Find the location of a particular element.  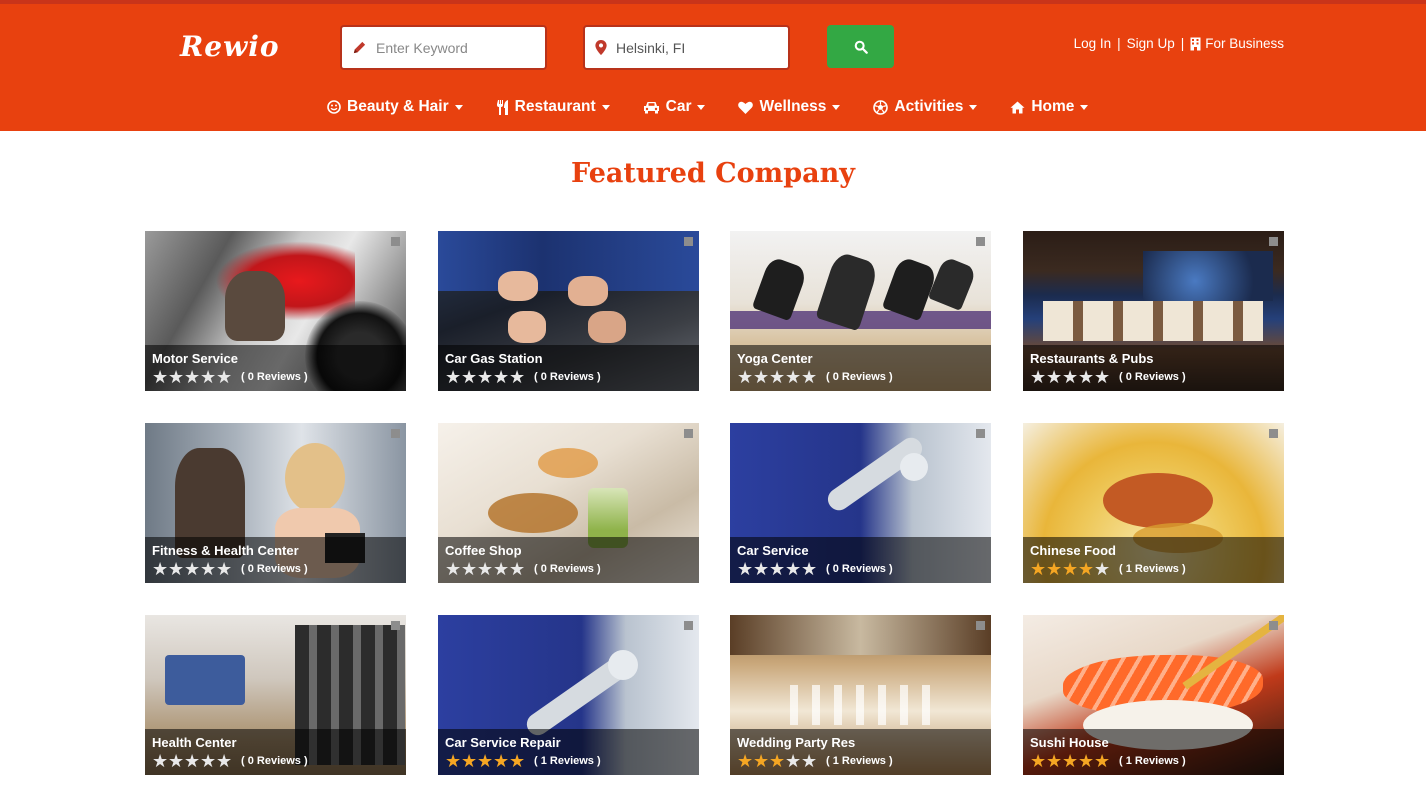

company-card-car-service-repair: Car Service Repair ★ ★ ★ ★ ★ ( 1 Reviews ) is located at coordinates (568, 695).